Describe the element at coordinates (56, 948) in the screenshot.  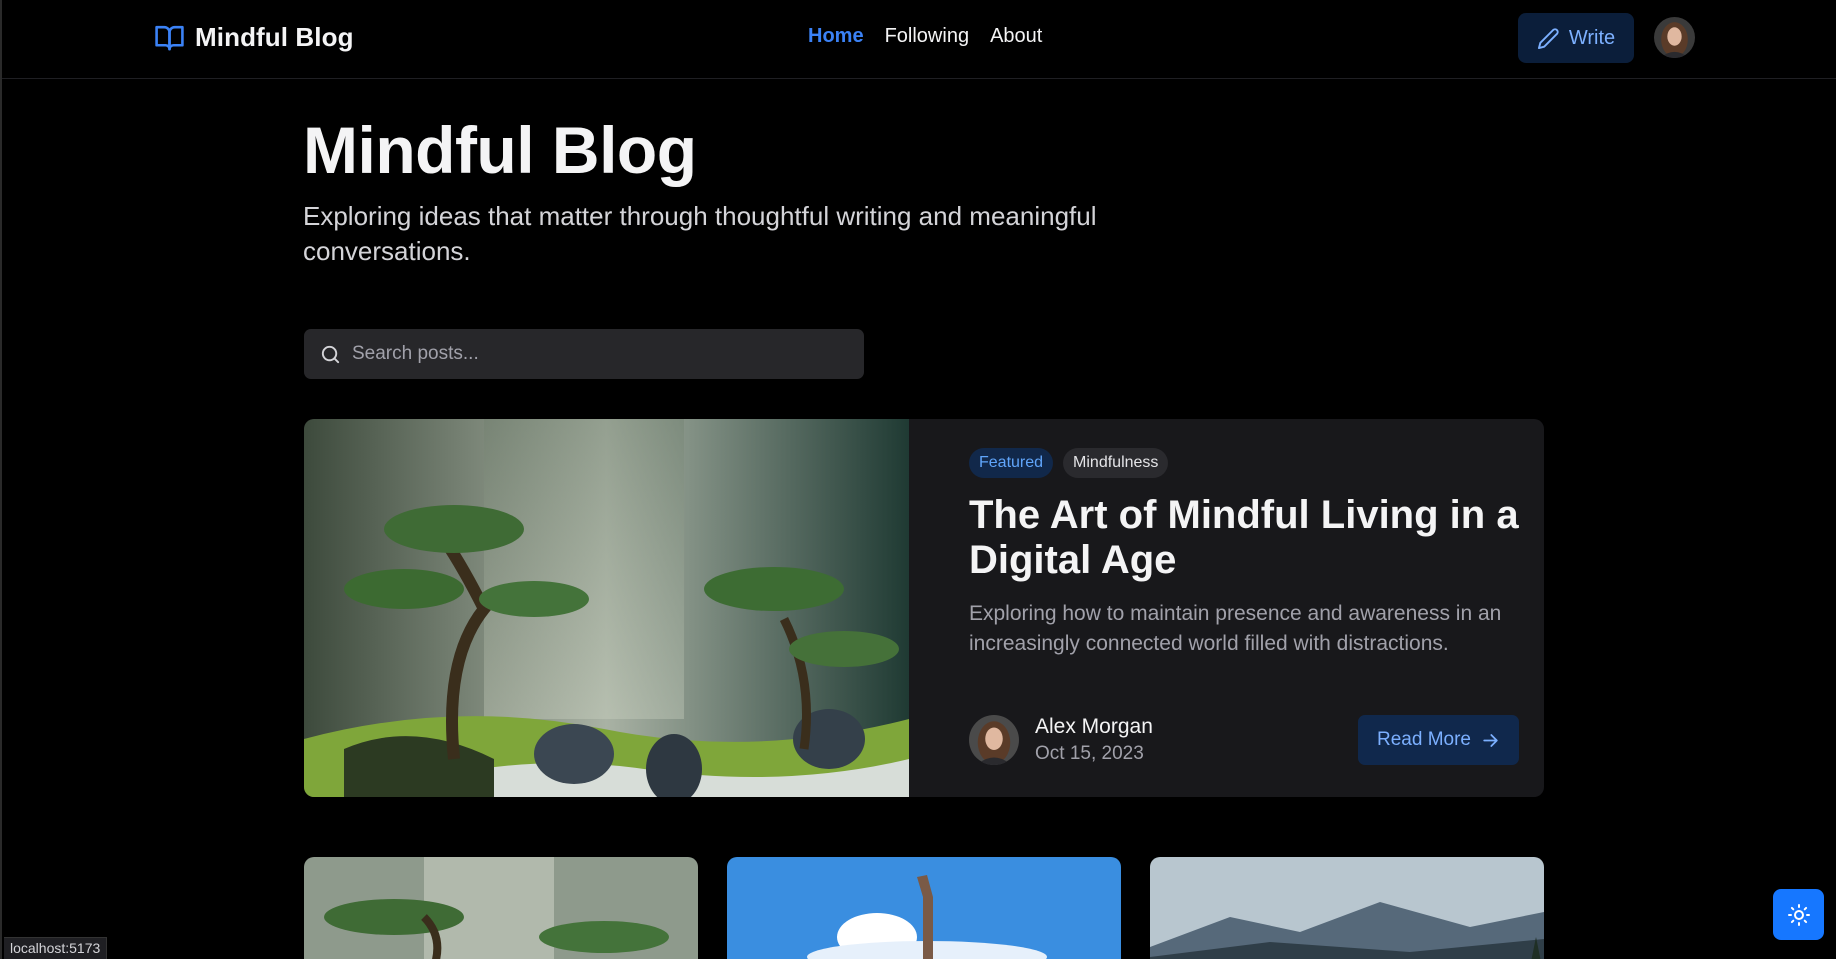
I see `status-bar-url: localhost:5173` at that location.